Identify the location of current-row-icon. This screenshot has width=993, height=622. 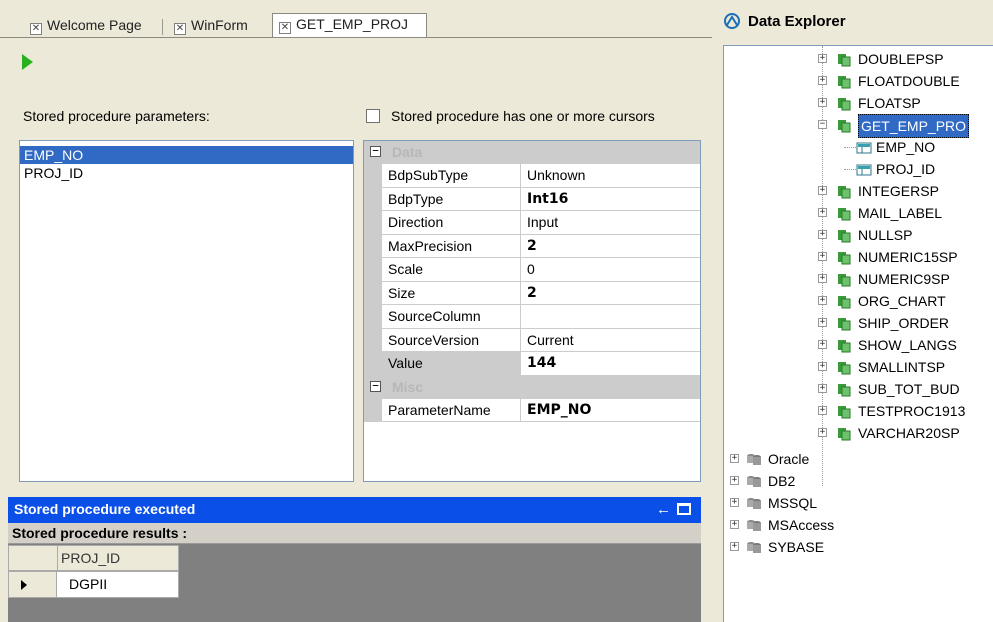
(24, 585).